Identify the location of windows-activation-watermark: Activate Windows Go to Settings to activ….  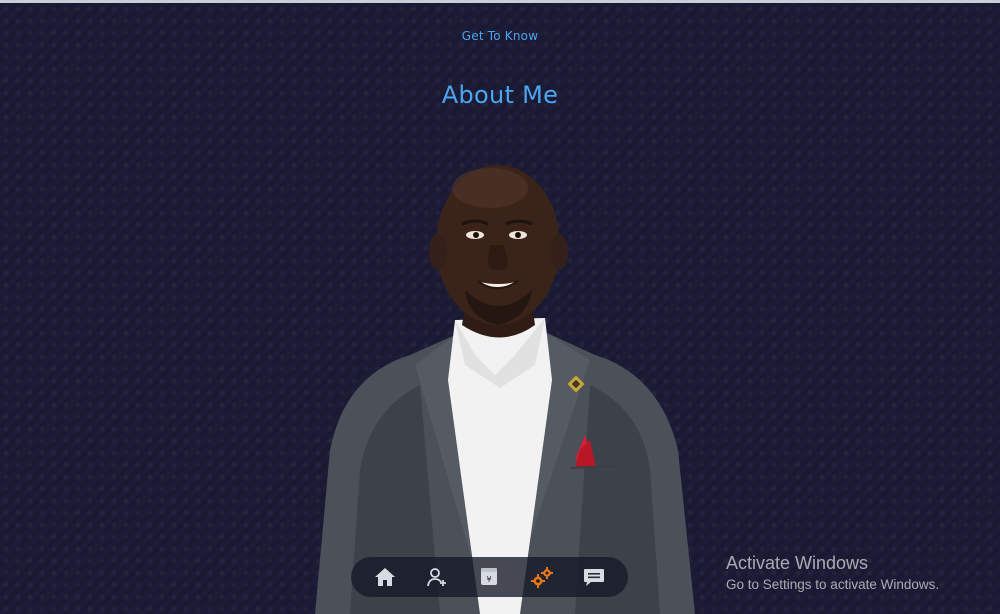
(832, 573).